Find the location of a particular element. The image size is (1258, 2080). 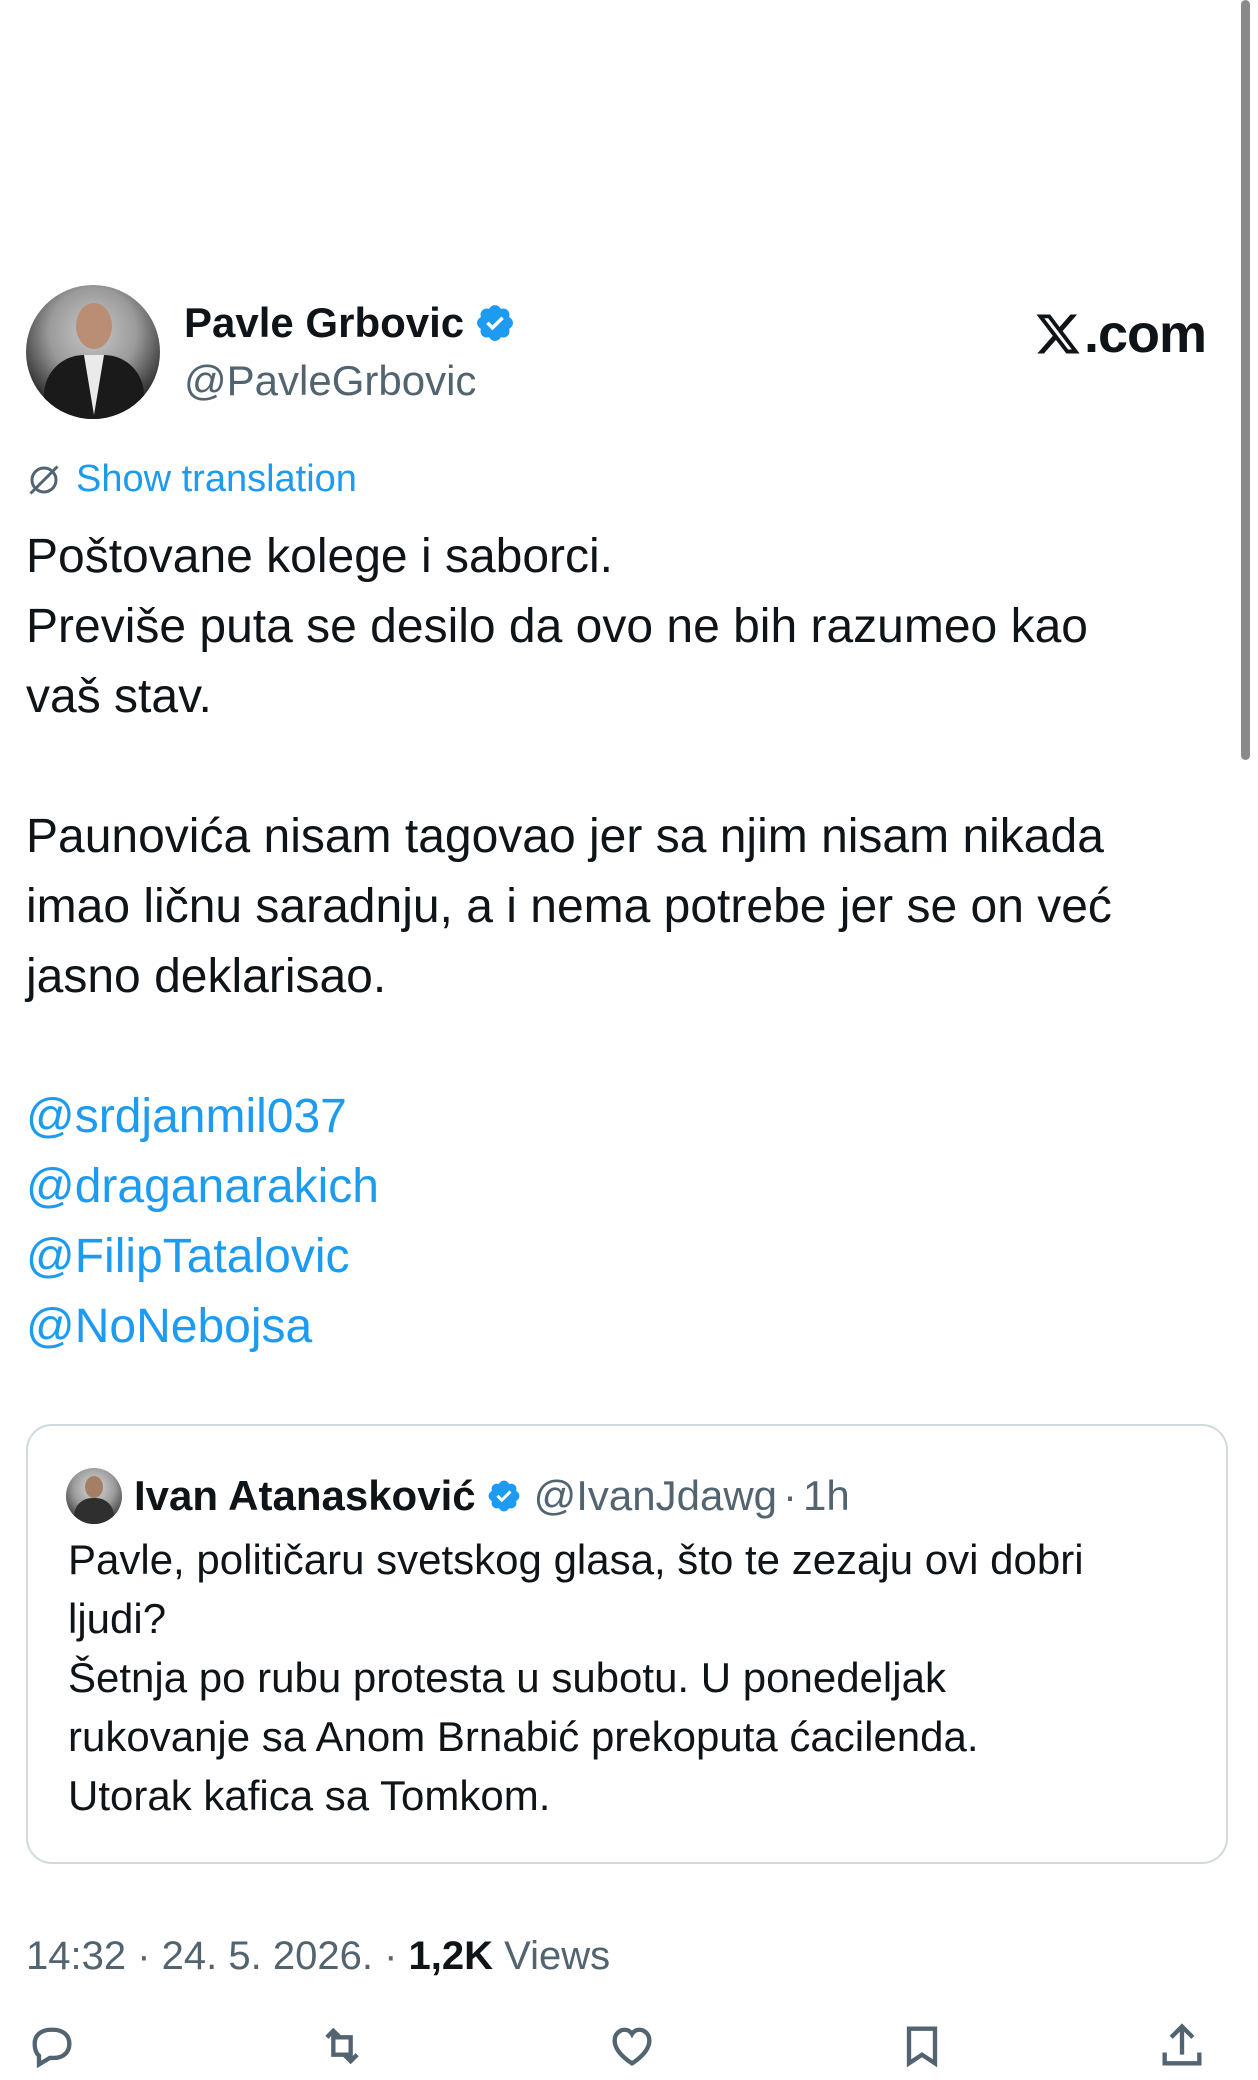

mention-link: @FilipTatalovic is located at coordinates (616, 1257).